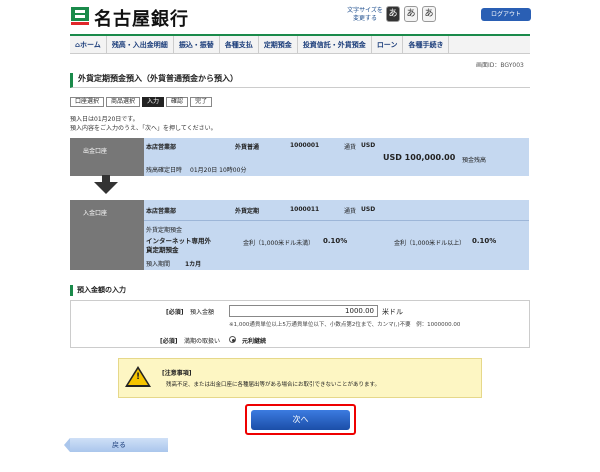 Image resolution: width=600 pixels, height=472 pixels. What do you see at coordinates (141, 19) in the screenshot?
I see `bank-name: 名古屋銀行` at bounding box center [141, 19].